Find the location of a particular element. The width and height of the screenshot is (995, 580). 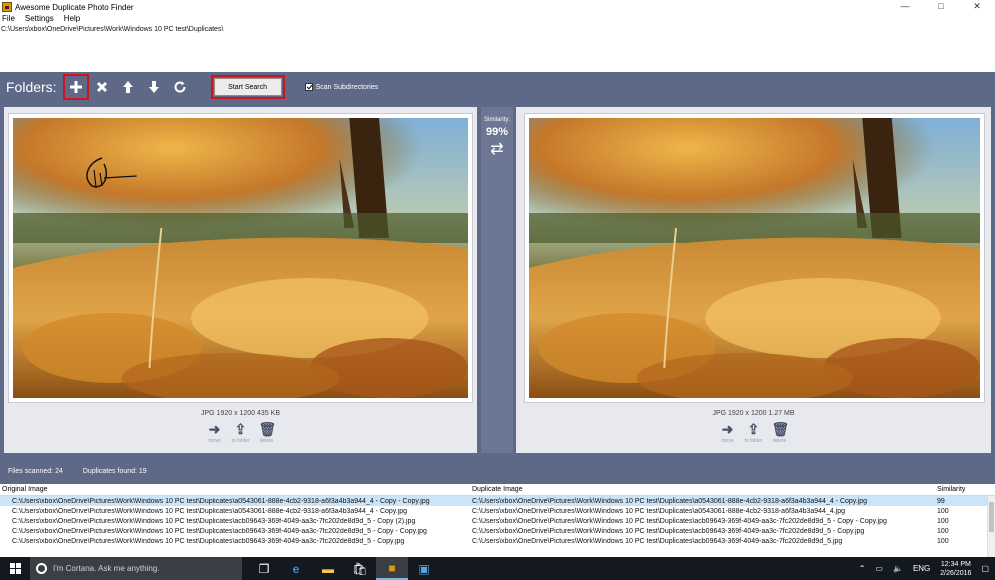

photos-button: ▣ is located at coordinates (424, 568).